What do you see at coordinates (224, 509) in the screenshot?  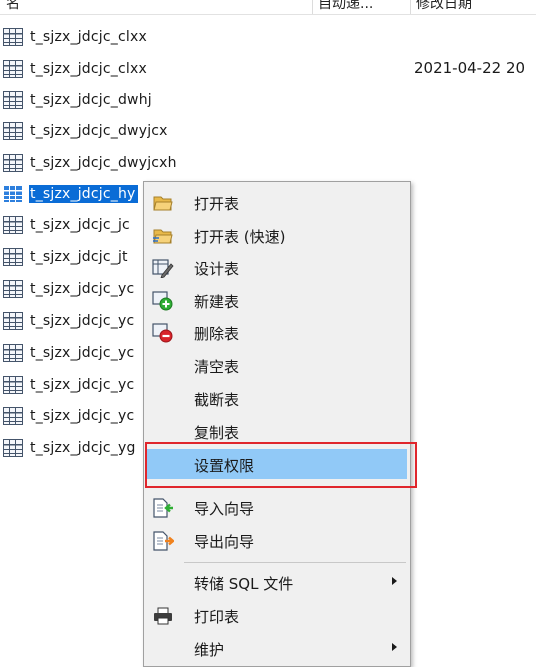 I see `menu-item-label: 导入向导` at bounding box center [224, 509].